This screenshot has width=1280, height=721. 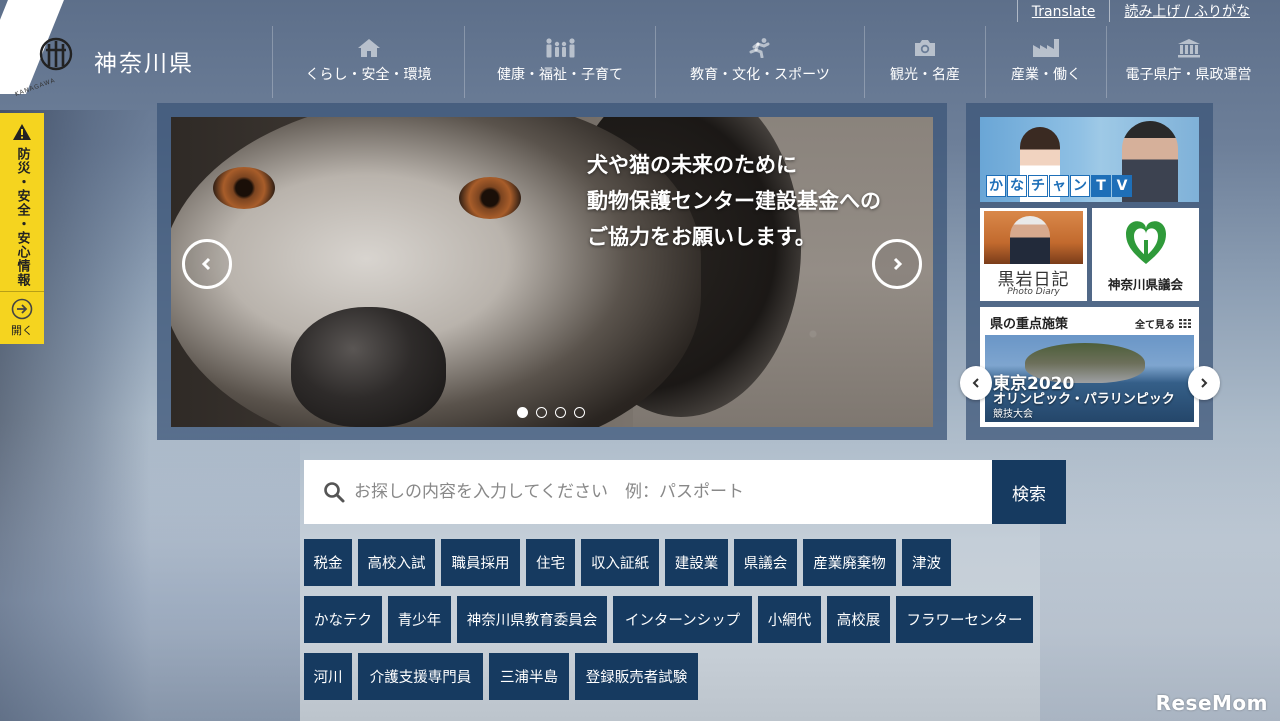 What do you see at coordinates (1146, 242) in the screenshot?
I see `assembly-emblem-icon` at bounding box center [1146, 242].